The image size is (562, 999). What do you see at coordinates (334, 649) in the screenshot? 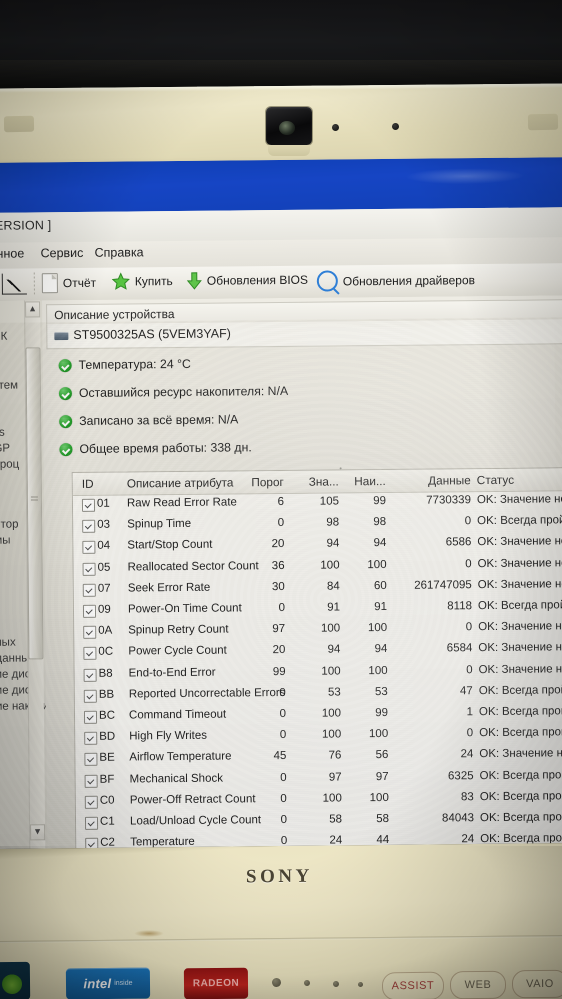
I see `cell-value: 94` at bounding box center [334, 649].